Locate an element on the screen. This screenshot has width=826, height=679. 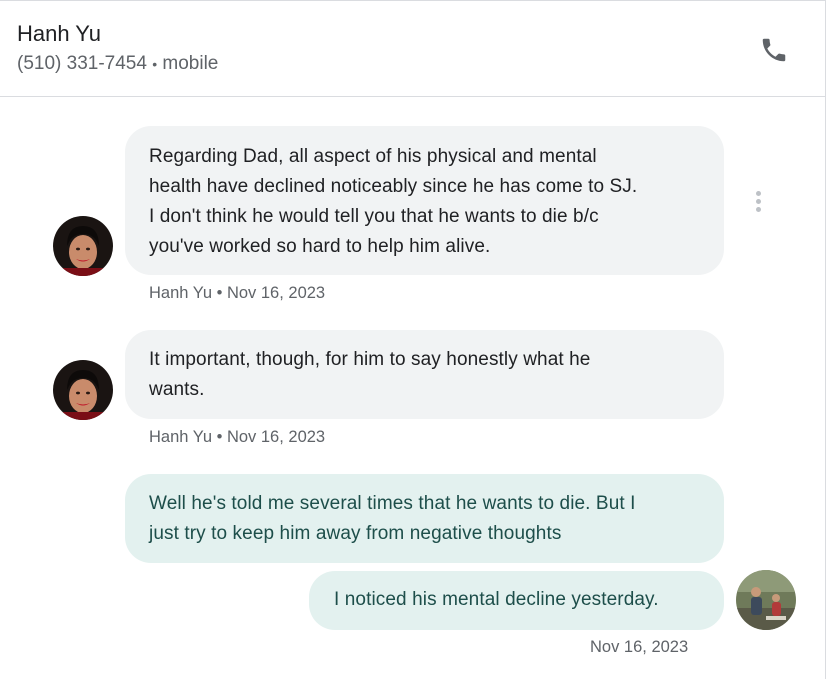
message-bubble-outgoing: I noticed his mental decline yesterday. is located at coordinates (516, 600).